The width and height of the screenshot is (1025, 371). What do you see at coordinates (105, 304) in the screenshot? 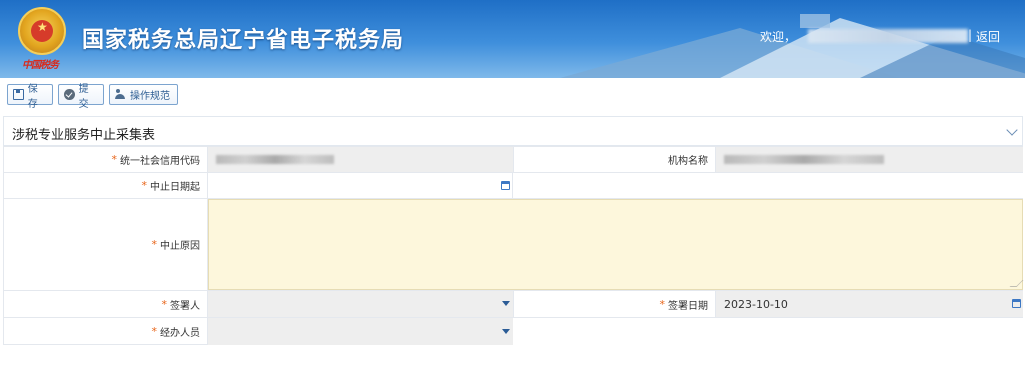
I see `signer-label: * 签署人` at bounding box center [105, 304].